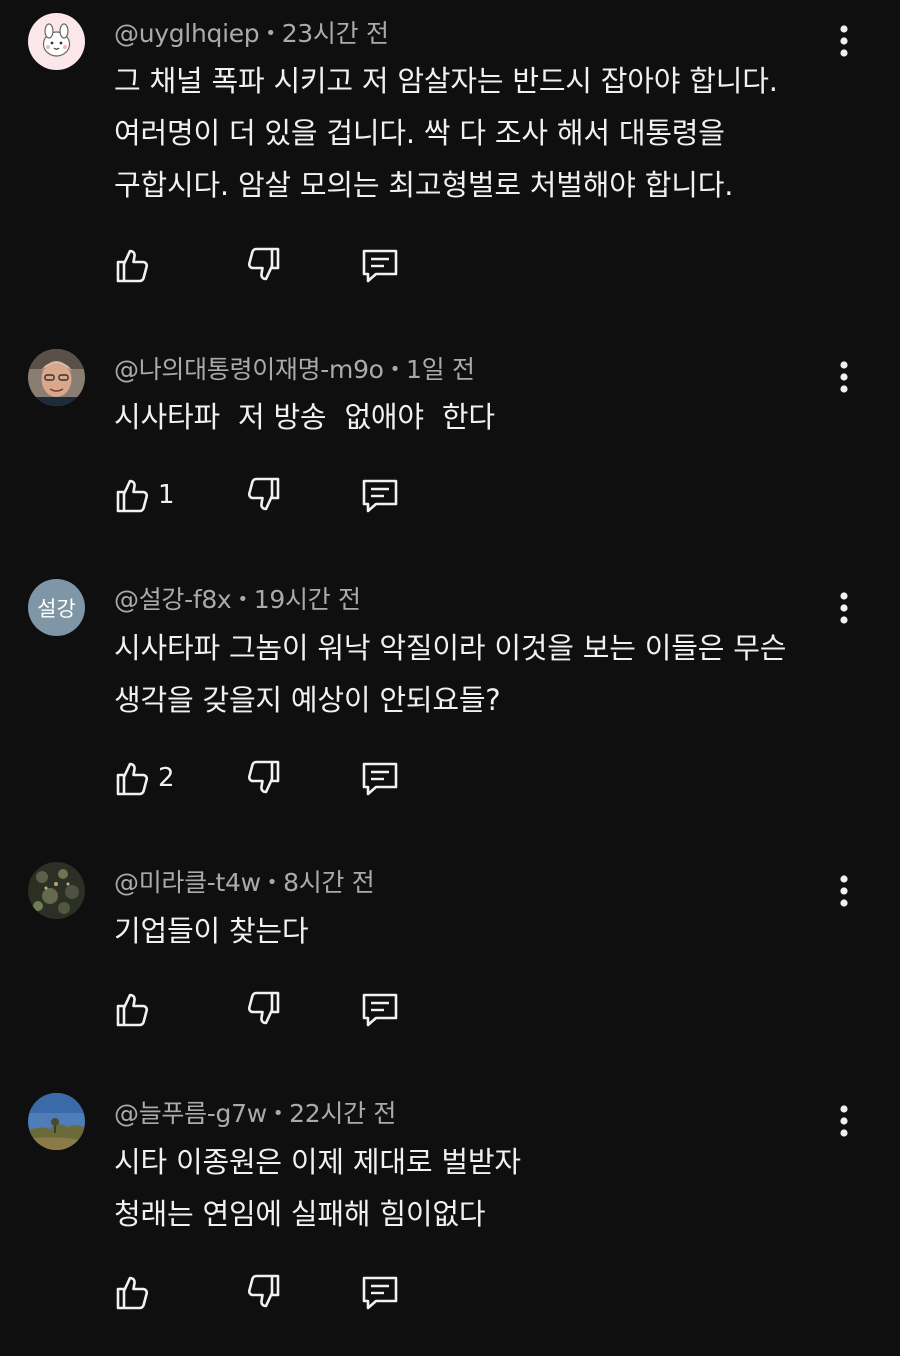 The image size is (900, 1356). I want to click on comment-text: 시사타파 저 방송 없애야 한다, so click(304, 417).